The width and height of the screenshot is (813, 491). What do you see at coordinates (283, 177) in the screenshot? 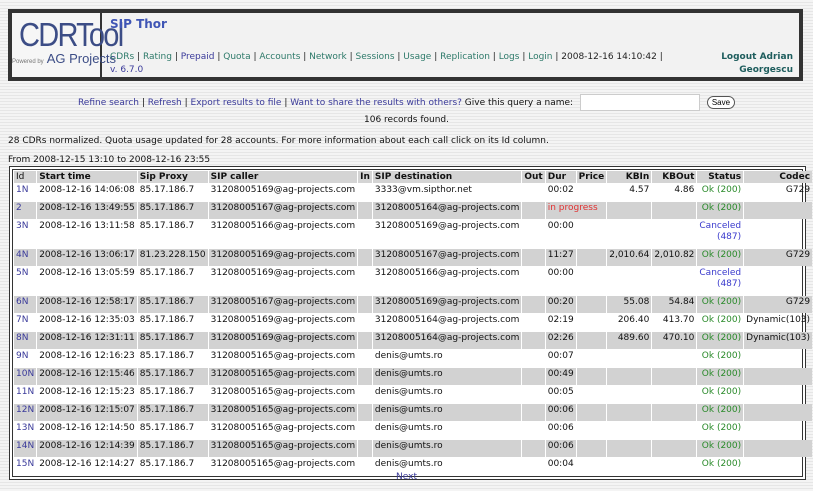
I see `column-header-sip-caller: SIP caller` at bounding box center [283, 177].